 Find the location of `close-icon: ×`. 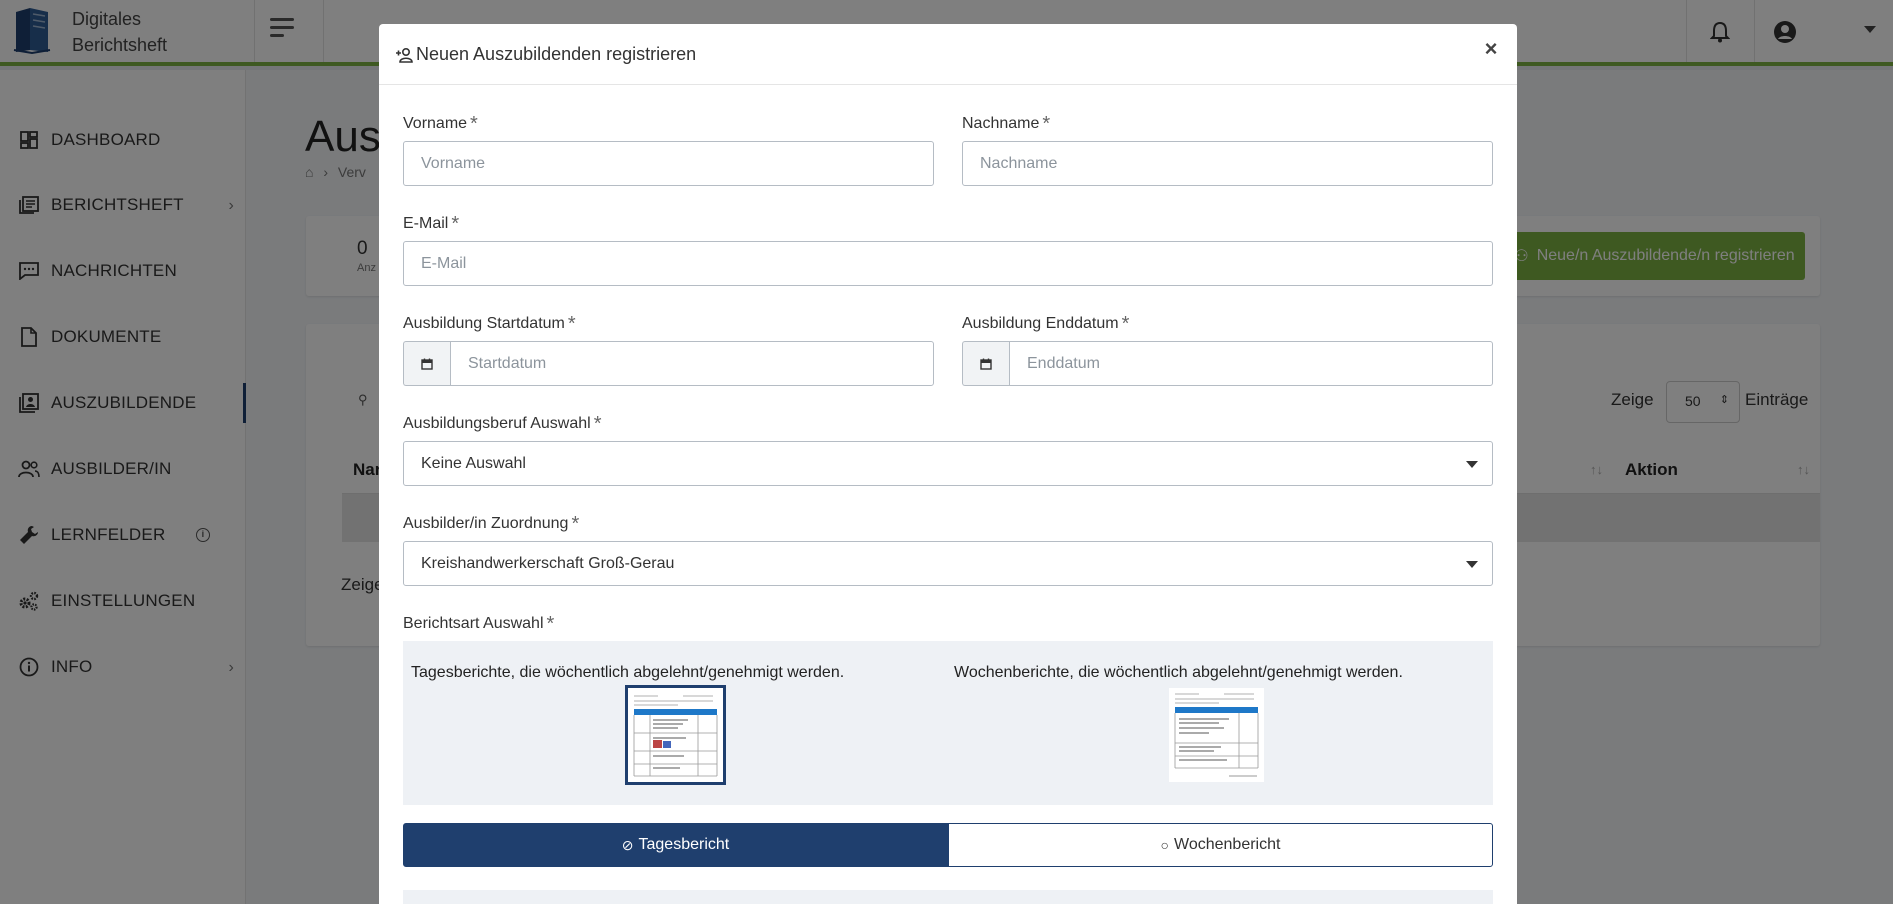

close-icon: × is located at coordinates (1491, 50).